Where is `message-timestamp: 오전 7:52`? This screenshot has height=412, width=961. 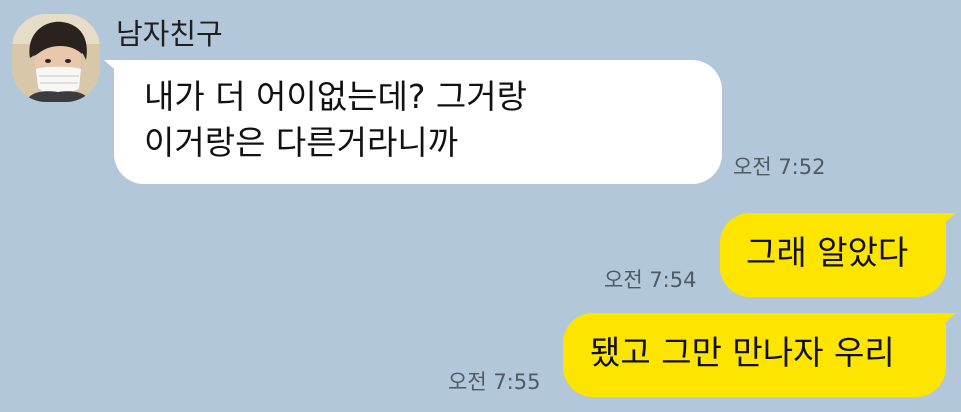 message-timestamp: 오전 7:52 is located at coordinates (779, 167).